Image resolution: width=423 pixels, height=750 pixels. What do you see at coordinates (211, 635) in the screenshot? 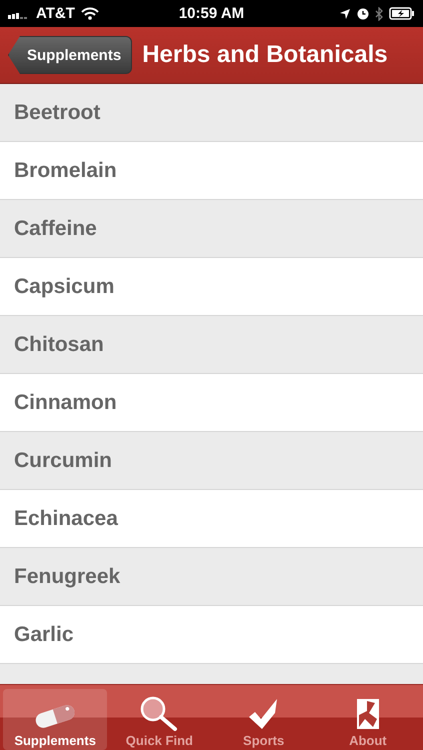
I see `list-item: Garlic` at bounding box center [211, 635].